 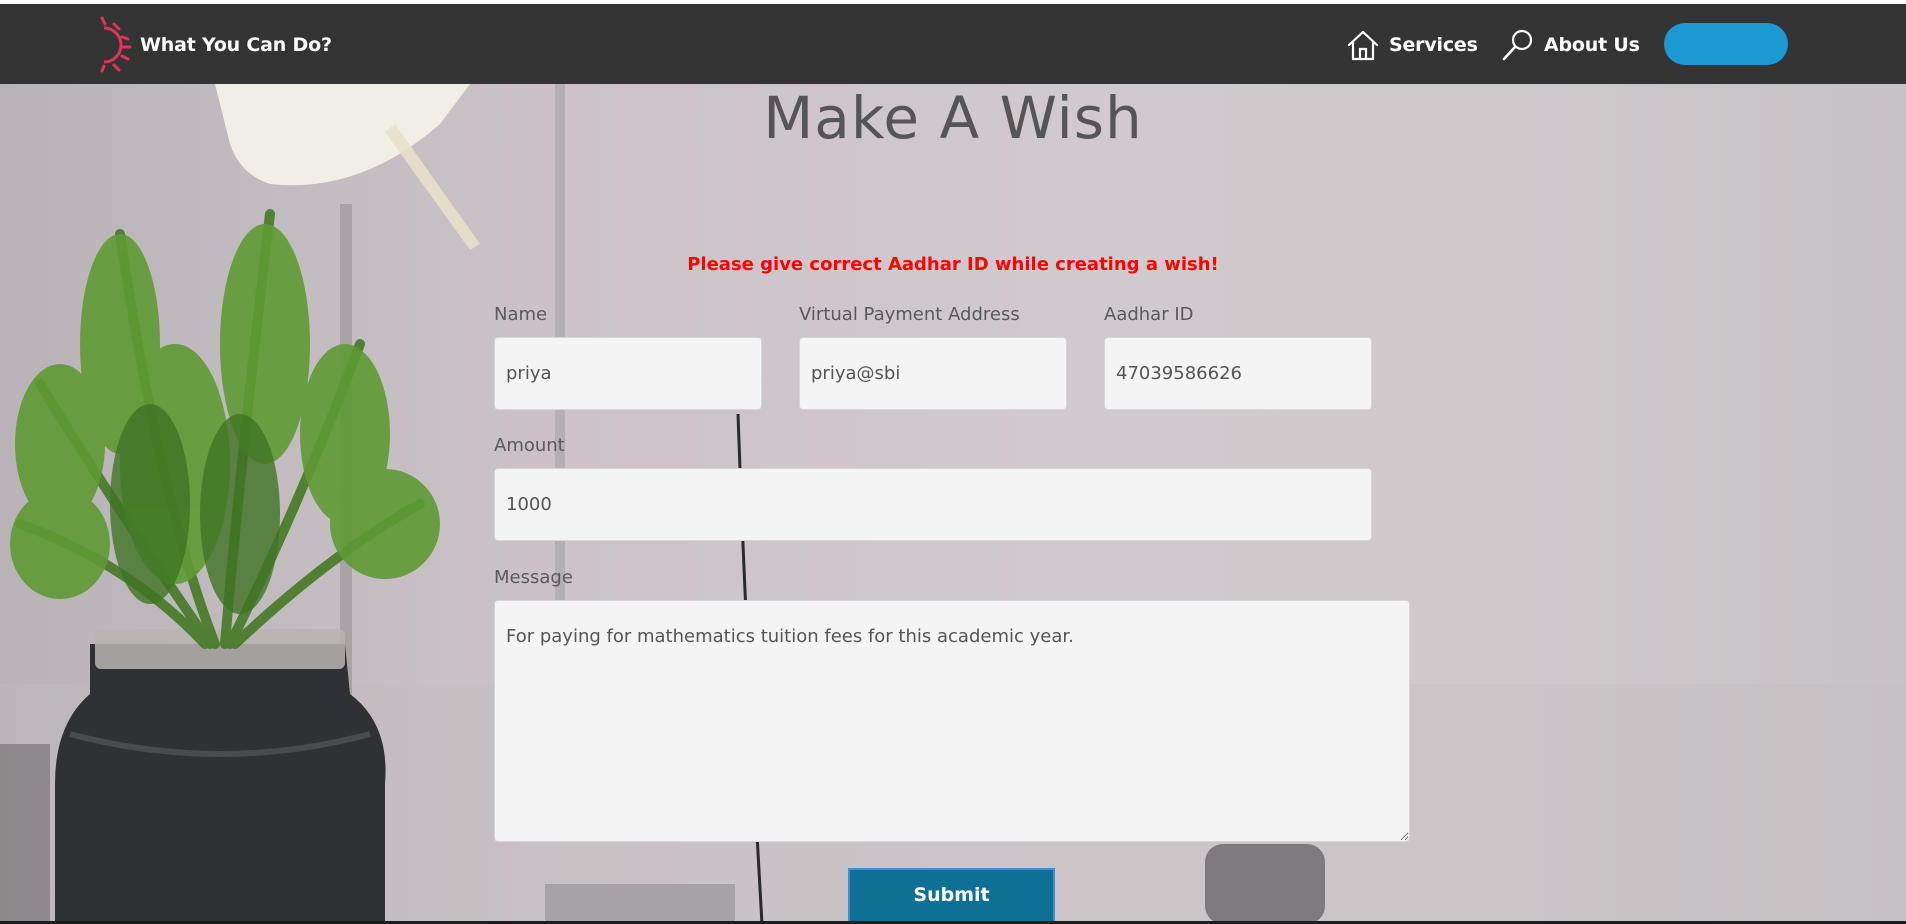 What do you see at coordinates (236, 45) in the screenshot?
I see `brand-name: What You Can Do?` at bounding box center [236, 45].